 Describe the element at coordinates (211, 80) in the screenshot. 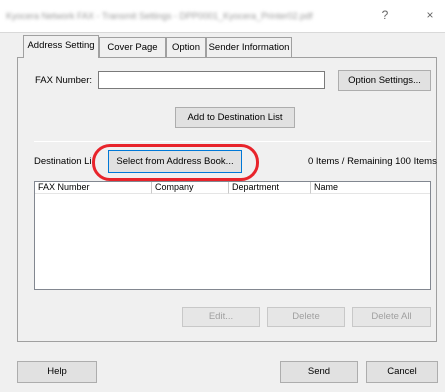

I see `fax-number-input` at that location.